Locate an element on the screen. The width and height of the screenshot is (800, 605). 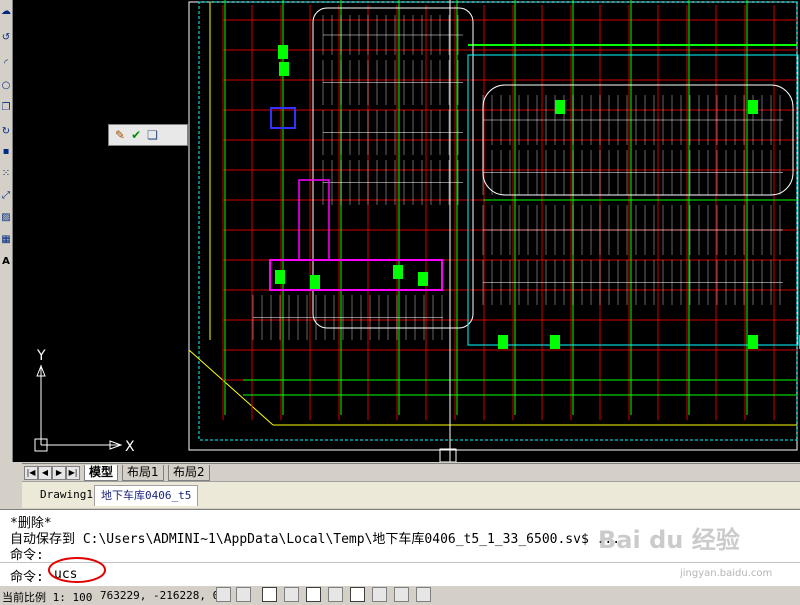
dyn-icon is located at coordinates (379, 594).